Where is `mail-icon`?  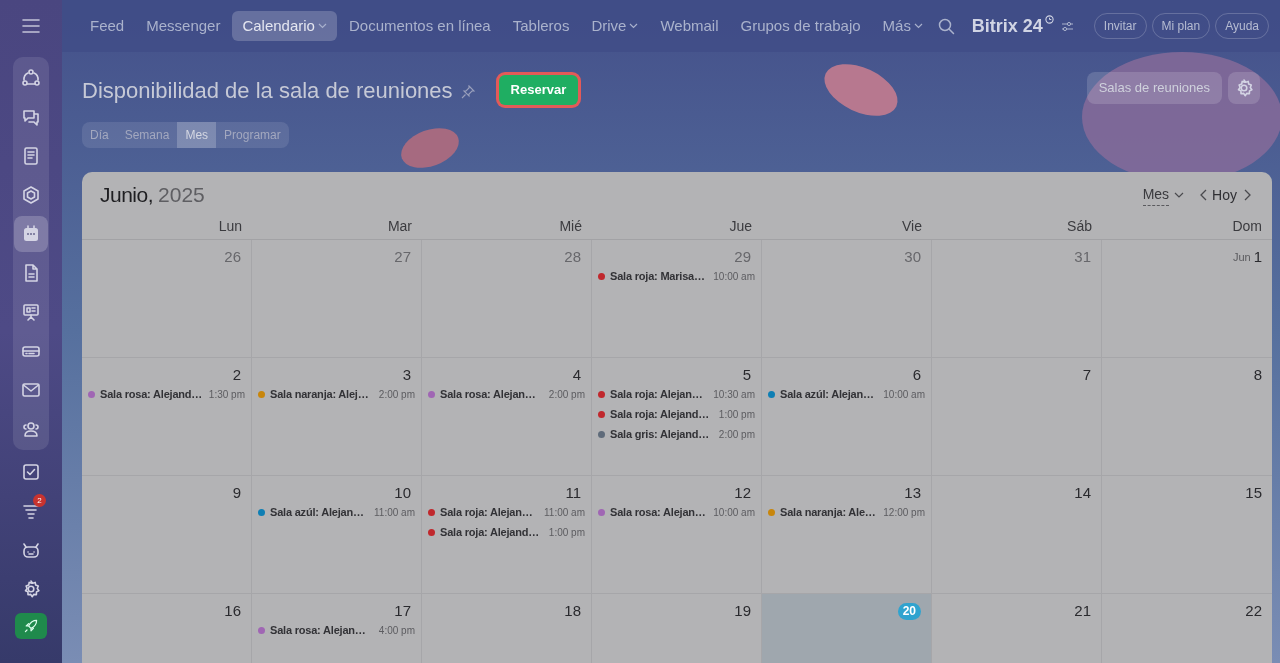
mail-icon is located at coordinates (31, 390).